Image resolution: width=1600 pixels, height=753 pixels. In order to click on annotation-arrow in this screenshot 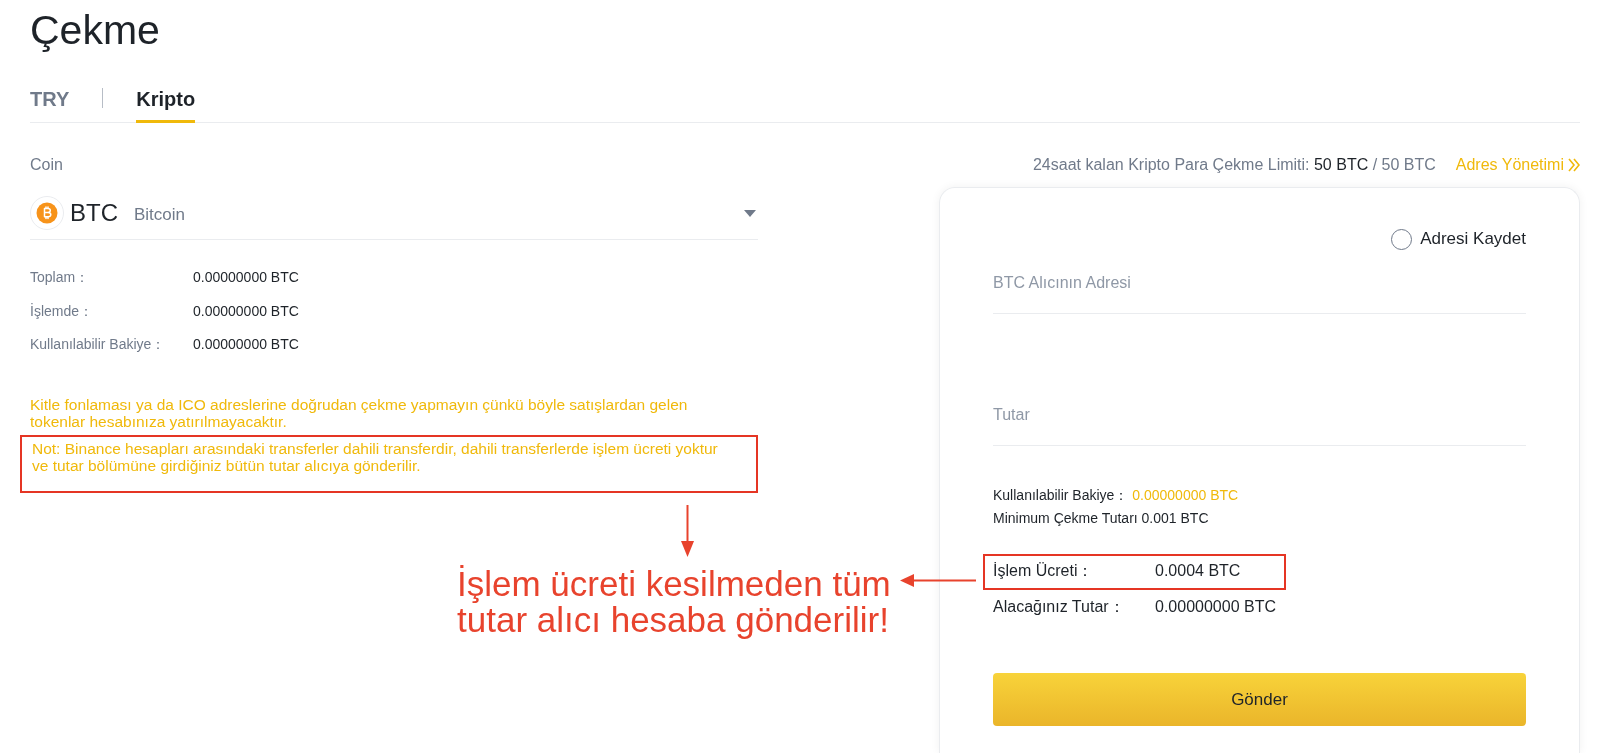, I will do `click(687, 531)`.